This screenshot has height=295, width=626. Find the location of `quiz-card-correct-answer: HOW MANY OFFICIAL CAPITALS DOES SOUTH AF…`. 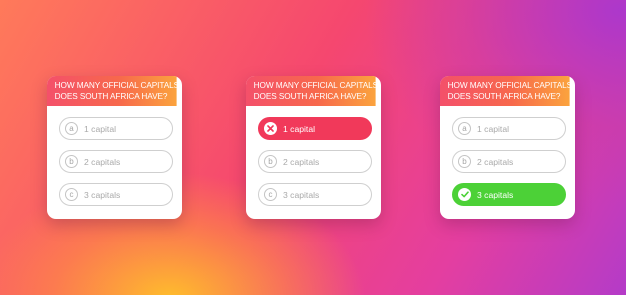

quiz-card-correct-answer: HOW MANY OFFICIAL CAPITALS DOES SOUTH AF… is located at coordinates (507, 147).